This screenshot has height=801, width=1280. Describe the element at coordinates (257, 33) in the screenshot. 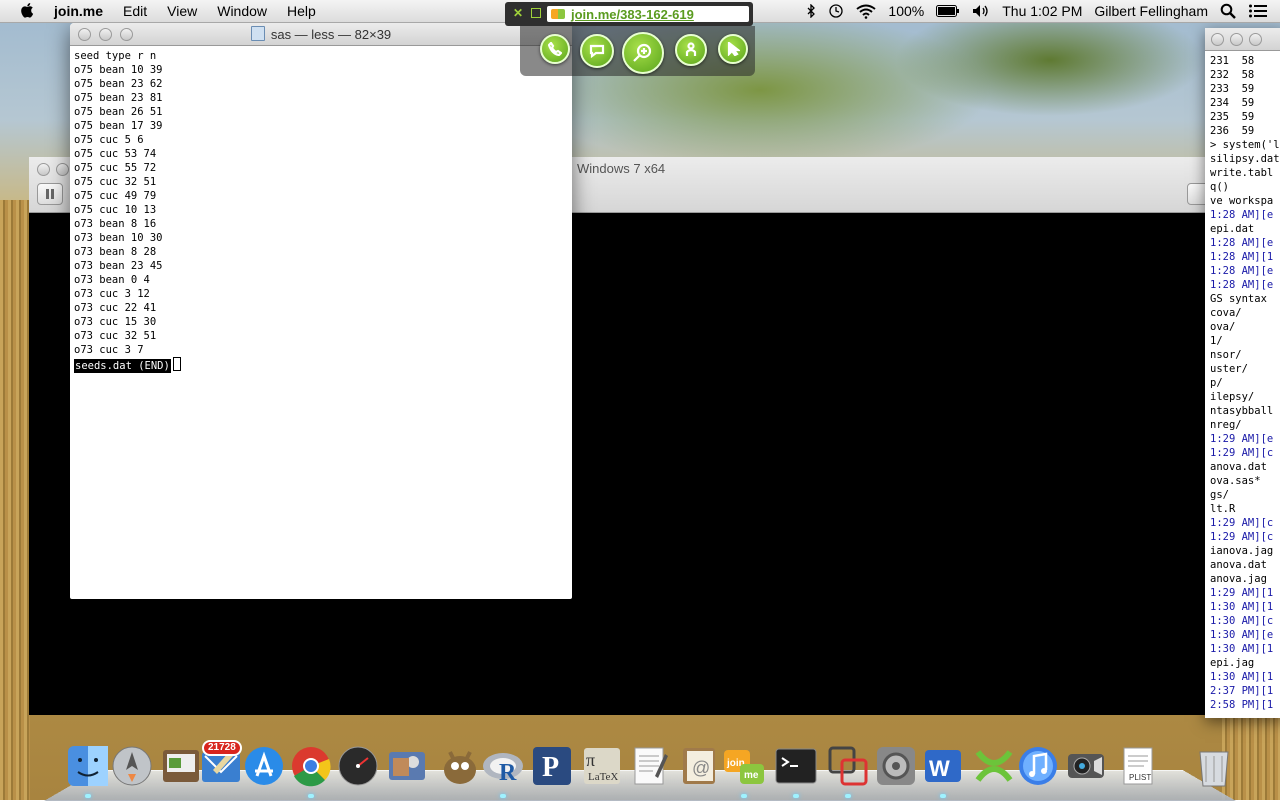

I see `document-proxy-icon` at that location.